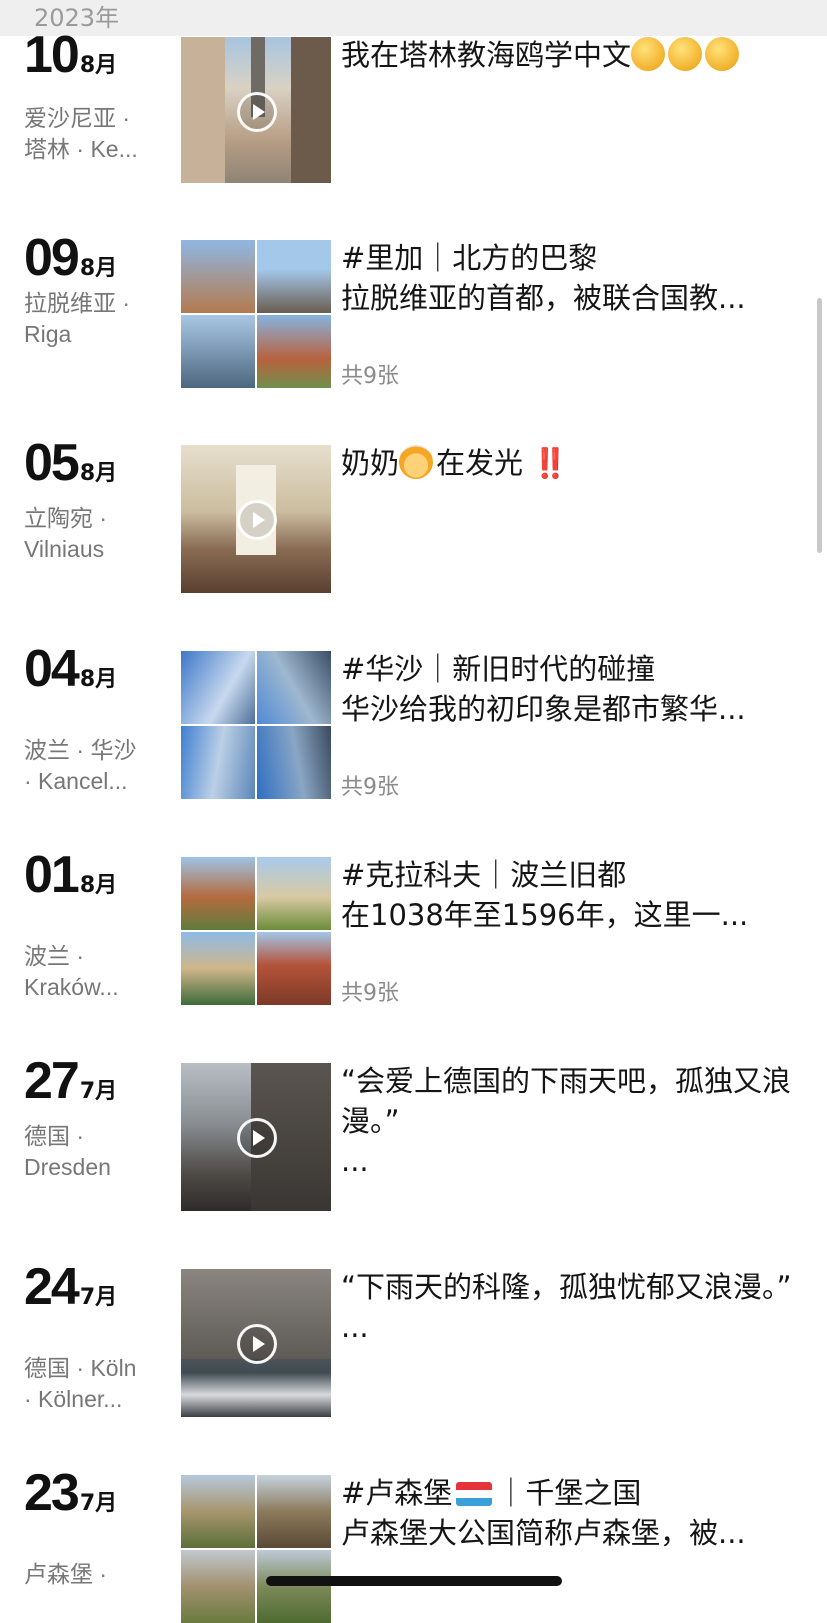 The width and height of the screenshot is (827, 1623). I want to click on location-line: 德国 · Köln, so click(80, 1368).